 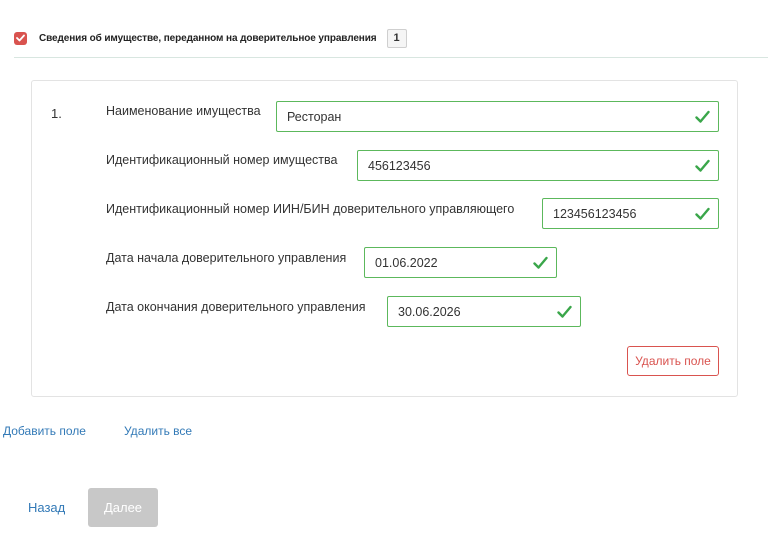 I want to click on start-date-field: 01.06.2022, so click(x=460, y=262).